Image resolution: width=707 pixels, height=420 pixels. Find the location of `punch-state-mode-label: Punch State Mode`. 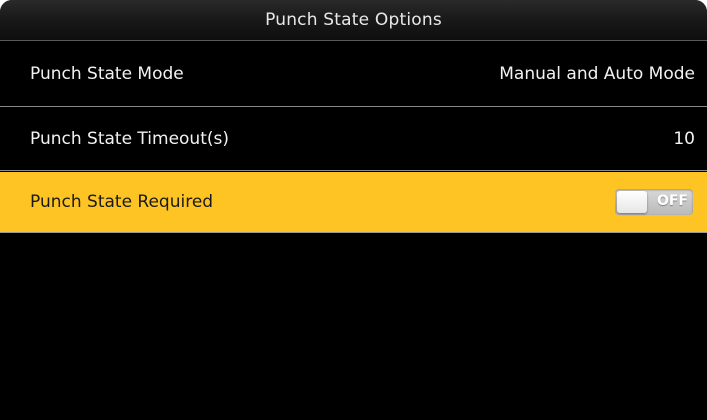

punch-state-mode-label: Punch State Mode is located at coordinates (107, 73).